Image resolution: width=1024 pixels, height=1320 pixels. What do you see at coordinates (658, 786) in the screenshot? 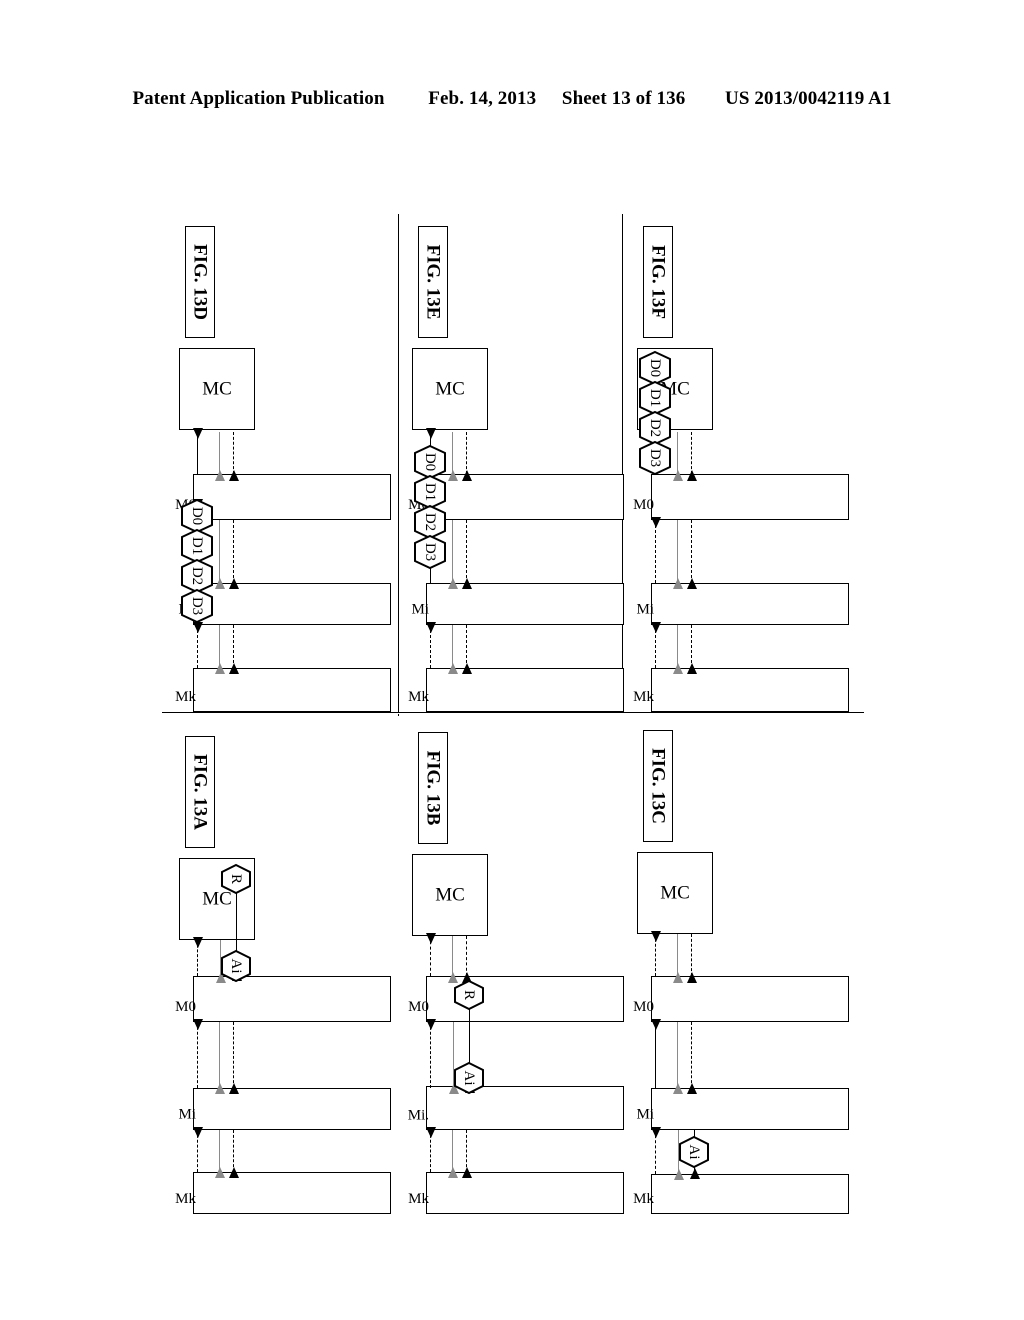
I see `figure-caption-label: FIG. 13C` at bounding box center [658, 786].